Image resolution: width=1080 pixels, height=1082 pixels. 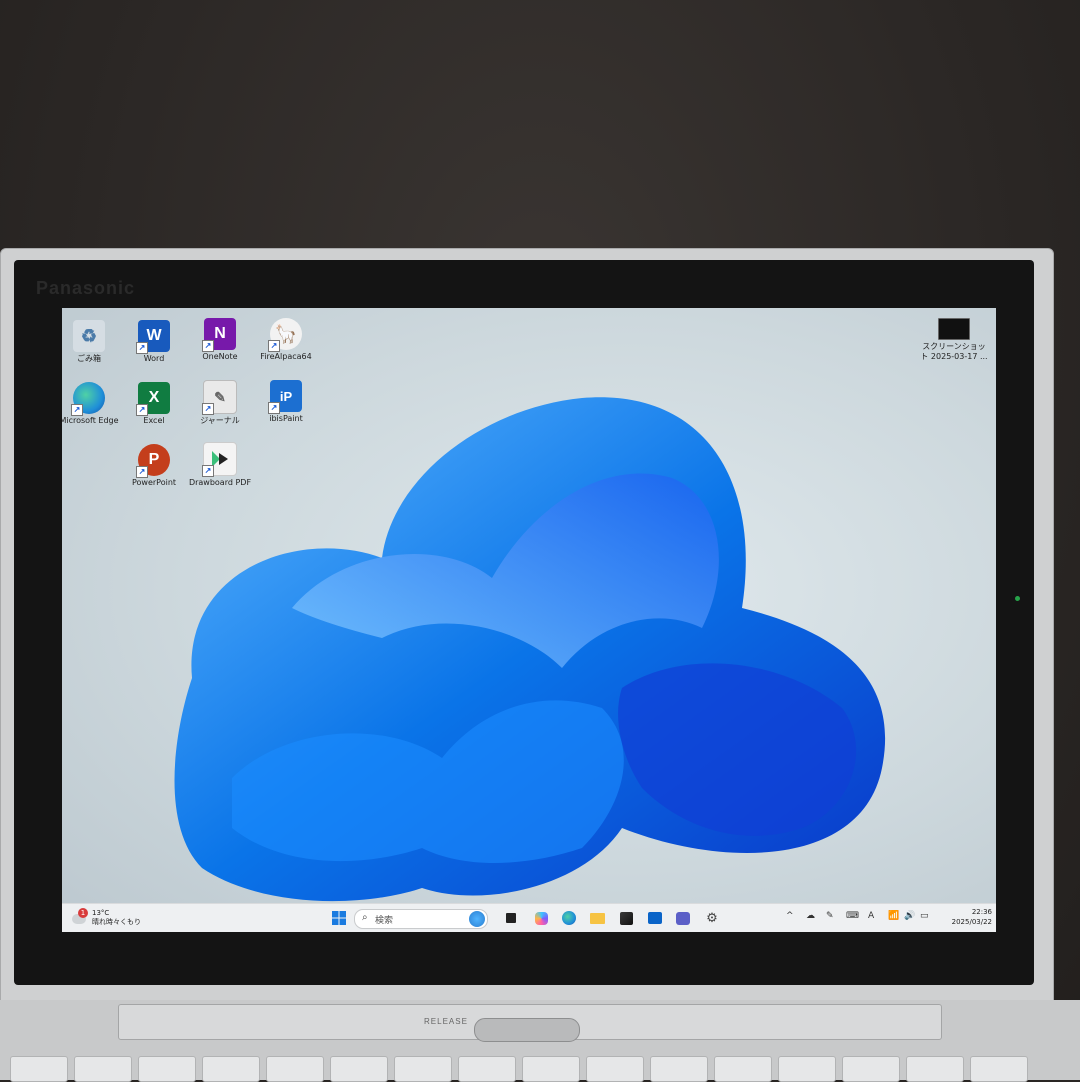 I want to click on clock: 22:36 2025/03/22, so click(x=964, y=917).